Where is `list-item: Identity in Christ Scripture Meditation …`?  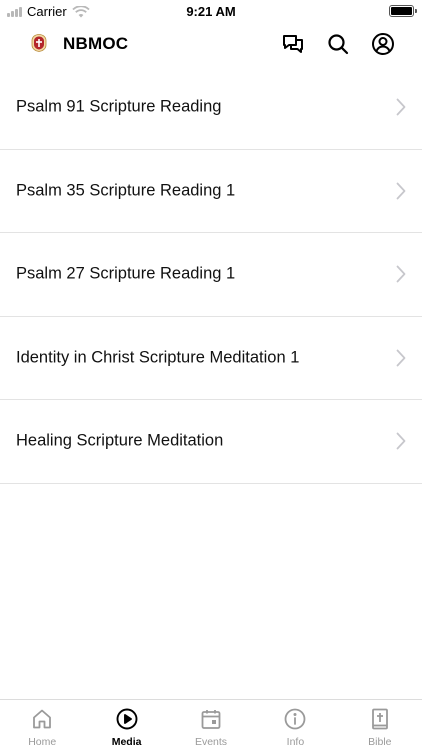 list-item: Identity in Christ Scripture Meditation … is located at coordinates (211, 358).